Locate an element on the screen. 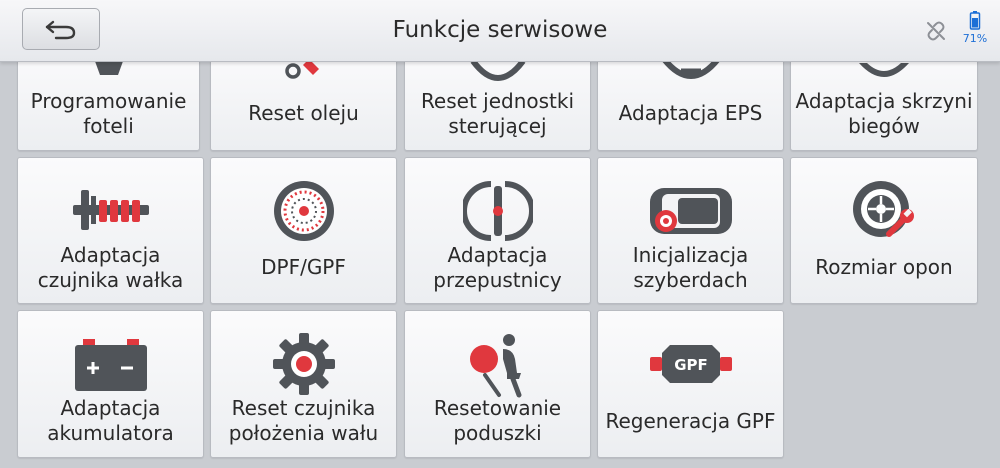  tile-oil-reset: Reset oleju is located at coordinates (303, 100).